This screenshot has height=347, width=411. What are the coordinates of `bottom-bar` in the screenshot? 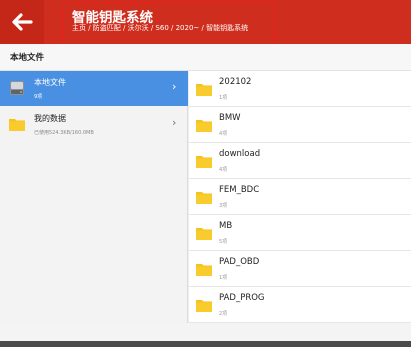 It's located at (205, 344).